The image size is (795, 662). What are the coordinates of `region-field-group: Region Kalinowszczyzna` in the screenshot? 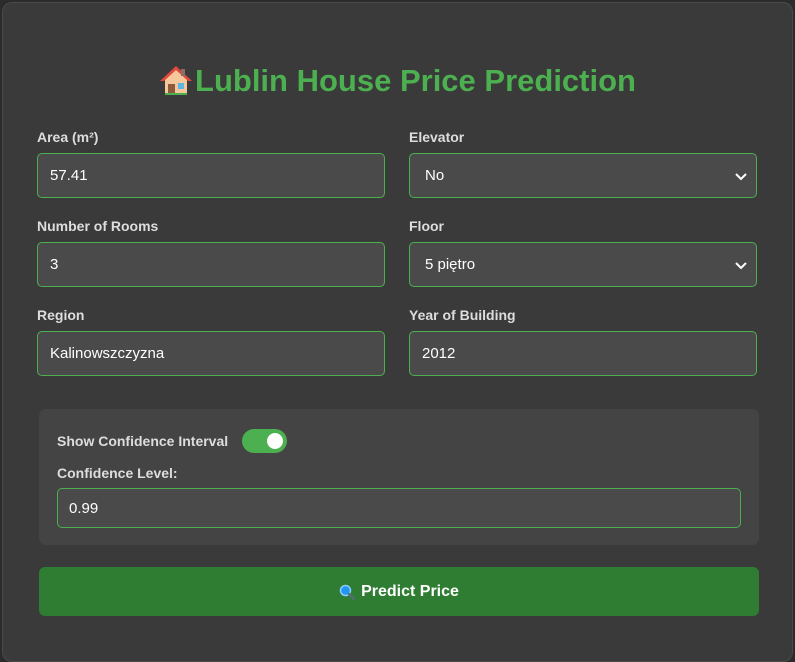 It's located at (211, 341).